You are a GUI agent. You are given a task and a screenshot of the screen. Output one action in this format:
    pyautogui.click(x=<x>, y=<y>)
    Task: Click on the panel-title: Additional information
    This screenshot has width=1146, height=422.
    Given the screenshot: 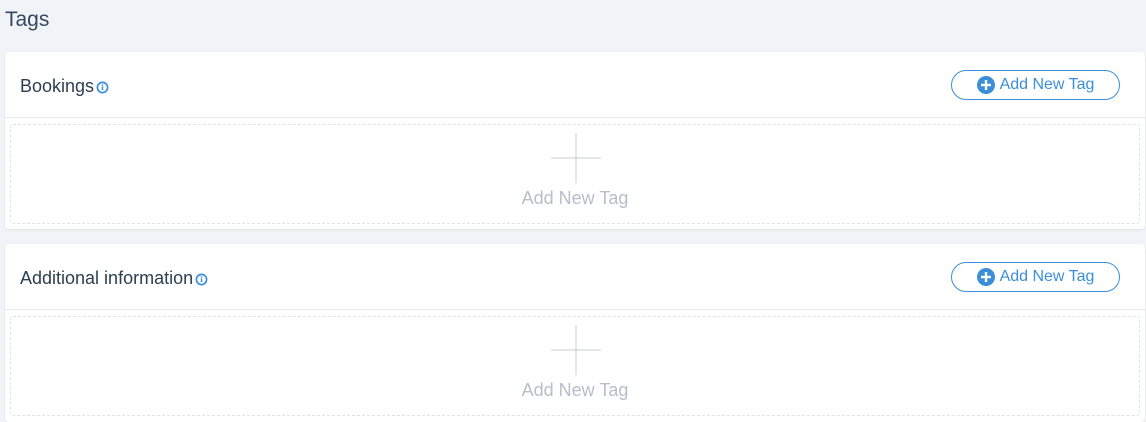 What is the action you would take?
    pyautogui.click(x=114, y=278)
    